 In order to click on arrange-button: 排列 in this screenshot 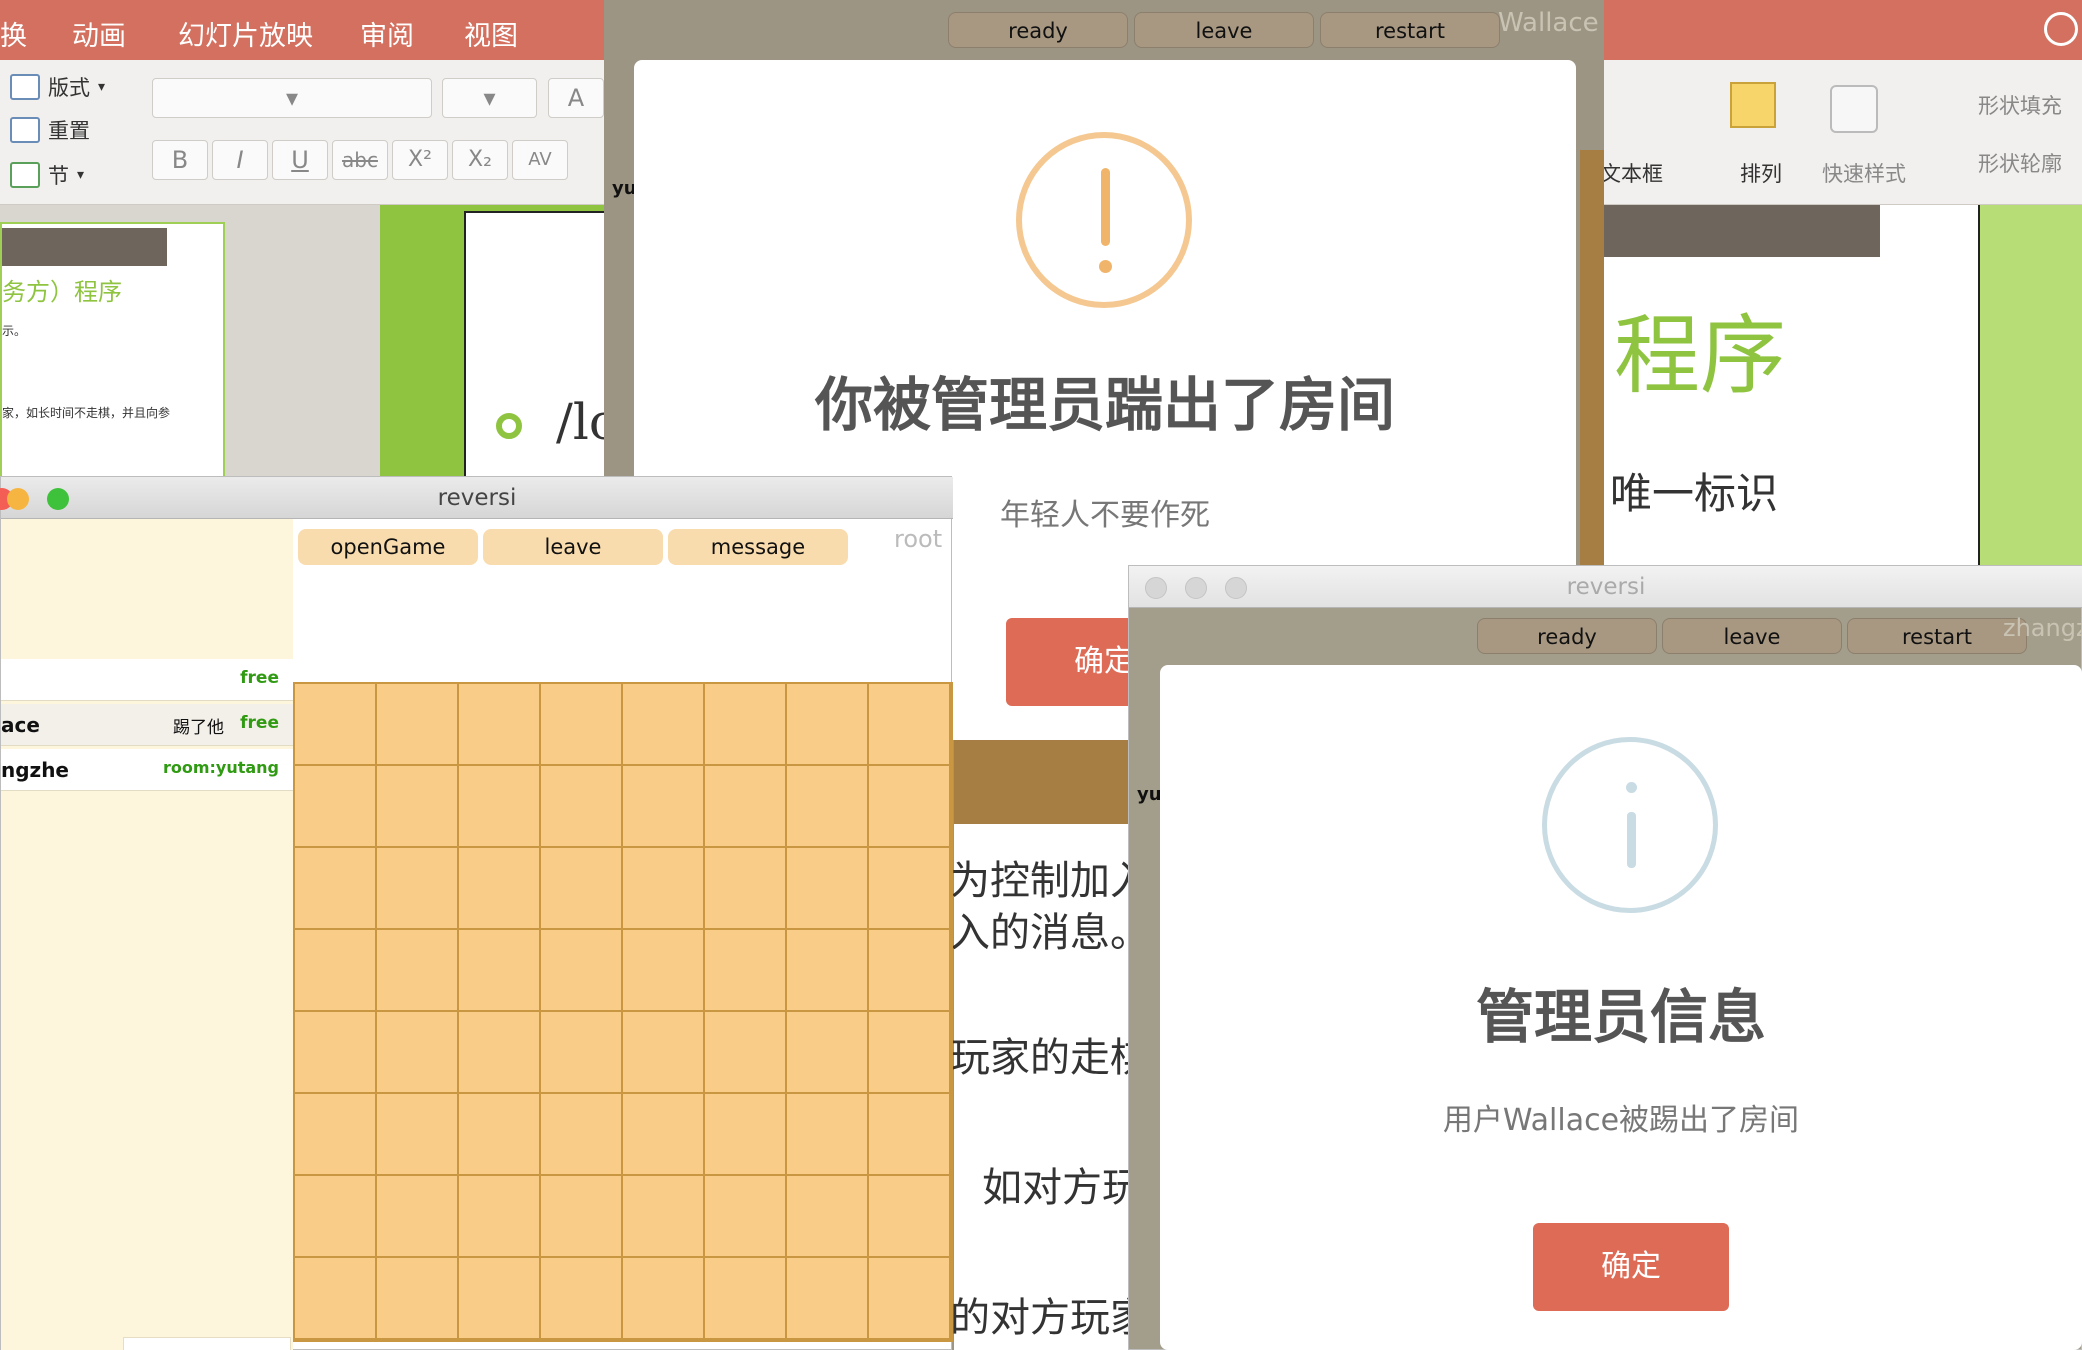, I will do `click(1761, 173)`.